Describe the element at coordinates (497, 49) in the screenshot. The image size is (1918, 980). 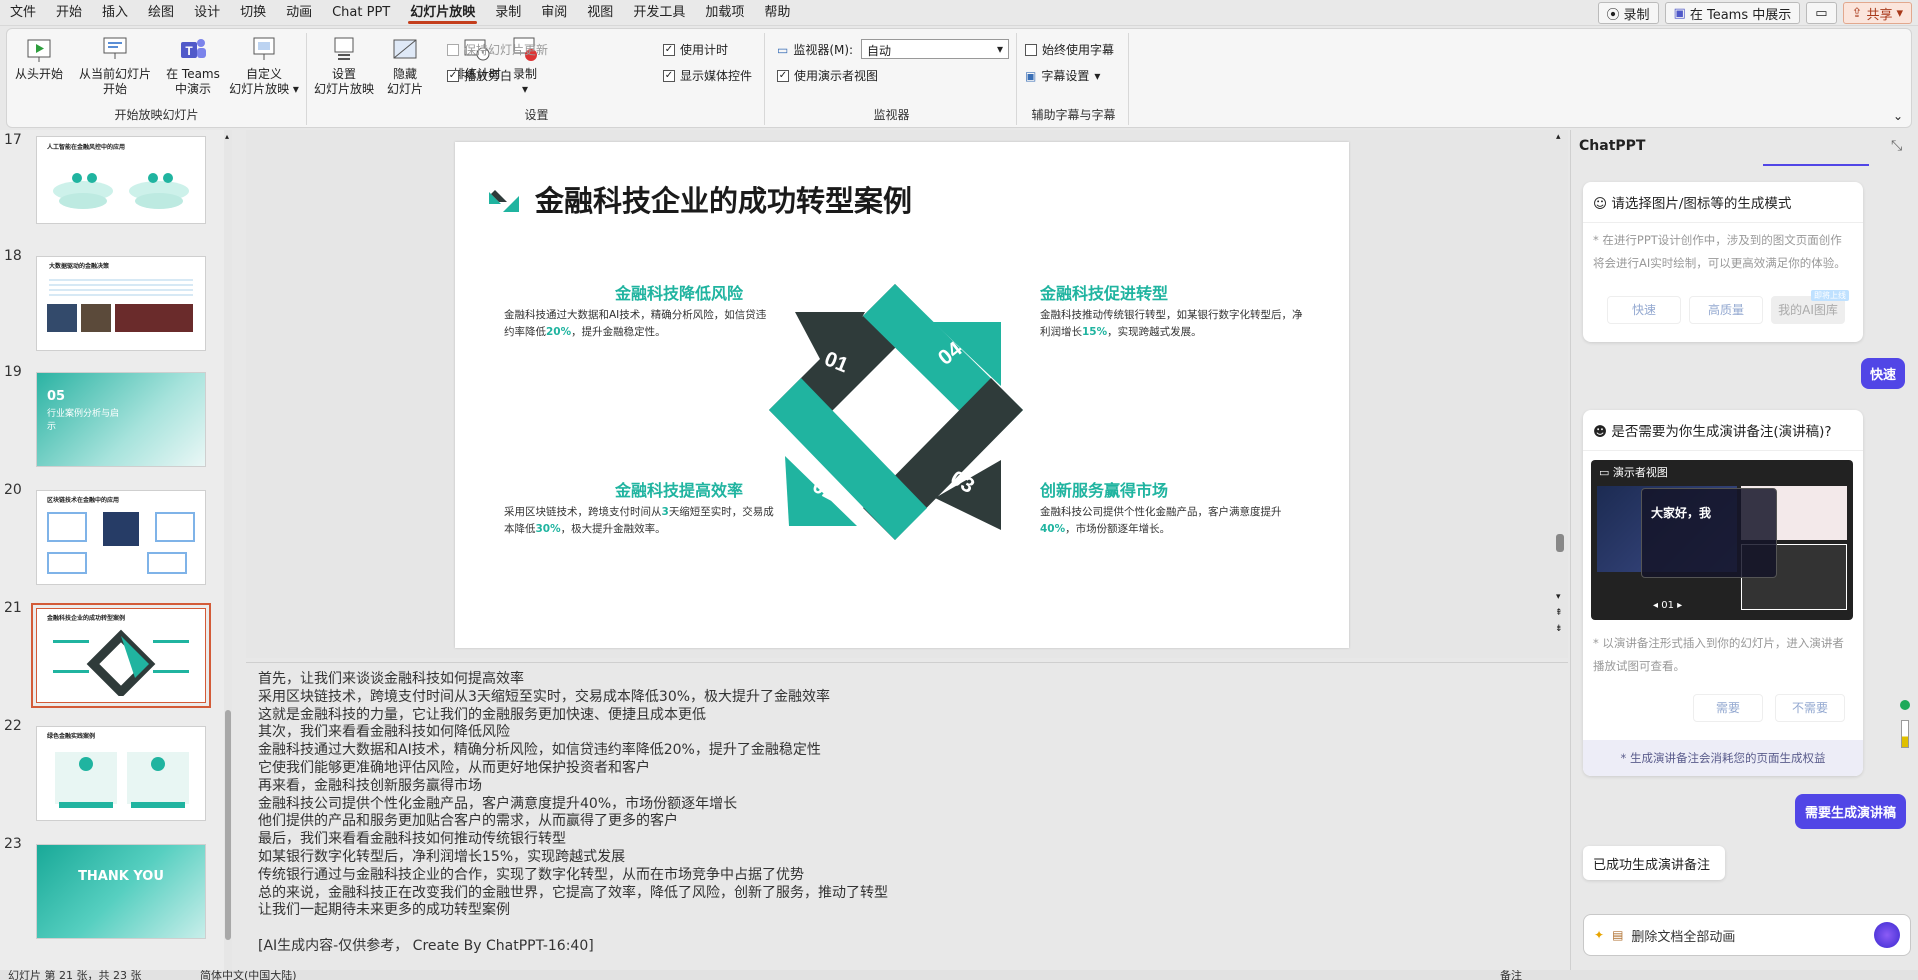
I see `keep-slides-updated-checkbox: 保持幻灯片更新` at that location.